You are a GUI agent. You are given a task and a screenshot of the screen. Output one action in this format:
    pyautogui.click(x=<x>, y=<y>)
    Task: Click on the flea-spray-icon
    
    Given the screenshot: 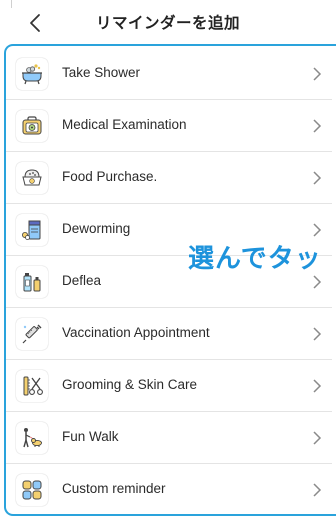 What is the action you would take?
    pyautogui.click(x=32, y=282)
    